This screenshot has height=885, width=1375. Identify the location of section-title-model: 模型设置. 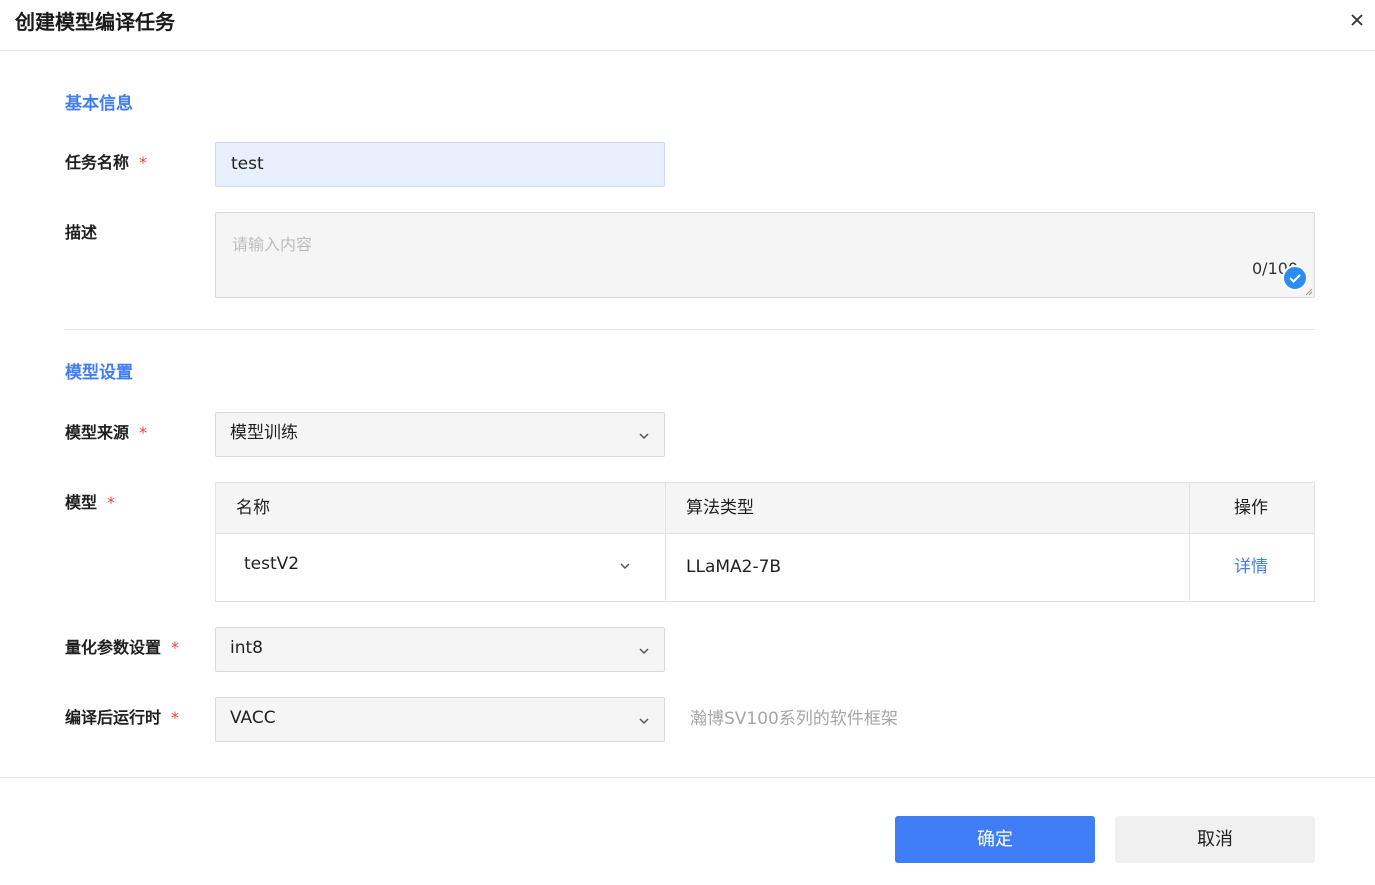
(99, 373).